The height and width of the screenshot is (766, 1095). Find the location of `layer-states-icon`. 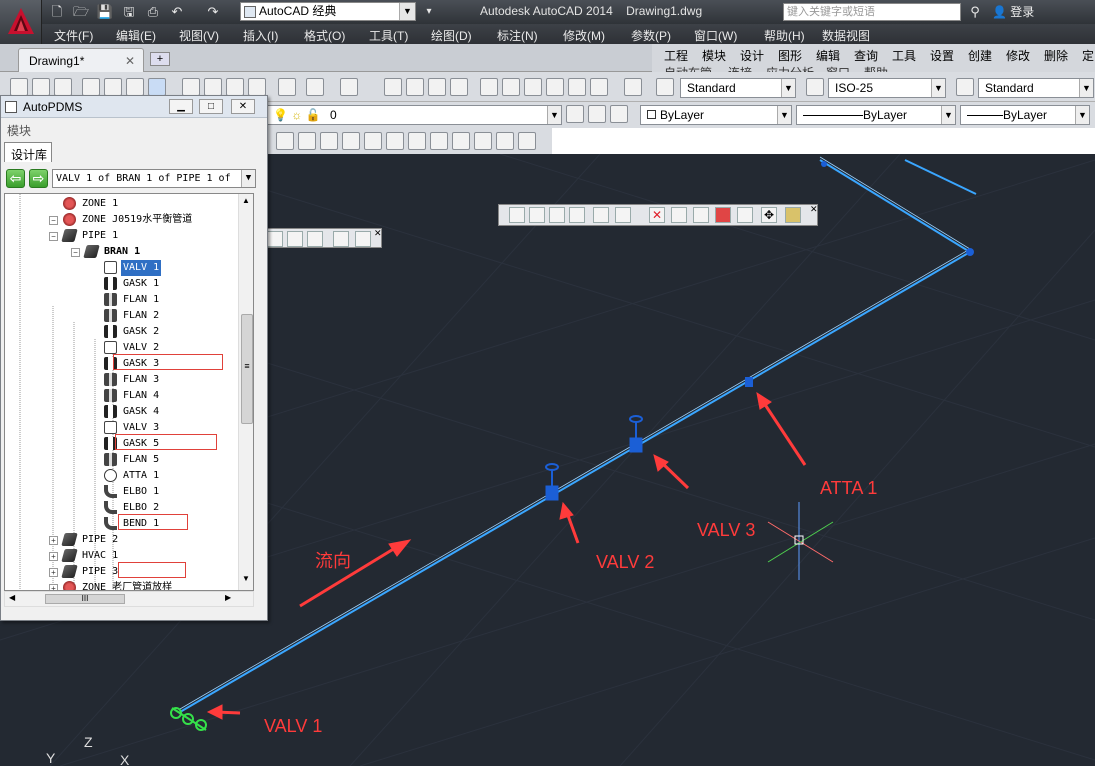

layer-states-icon is located at coordinates (619, 114).